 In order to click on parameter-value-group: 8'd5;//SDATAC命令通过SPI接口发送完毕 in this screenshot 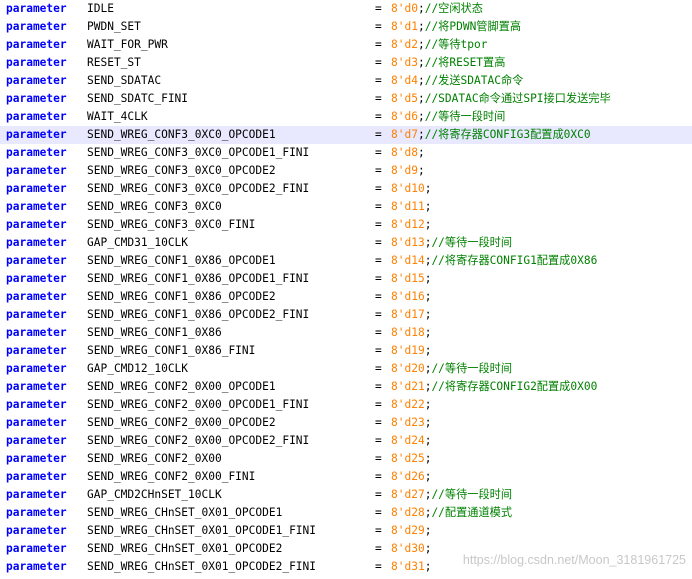, I will do `click(501, 99)`.